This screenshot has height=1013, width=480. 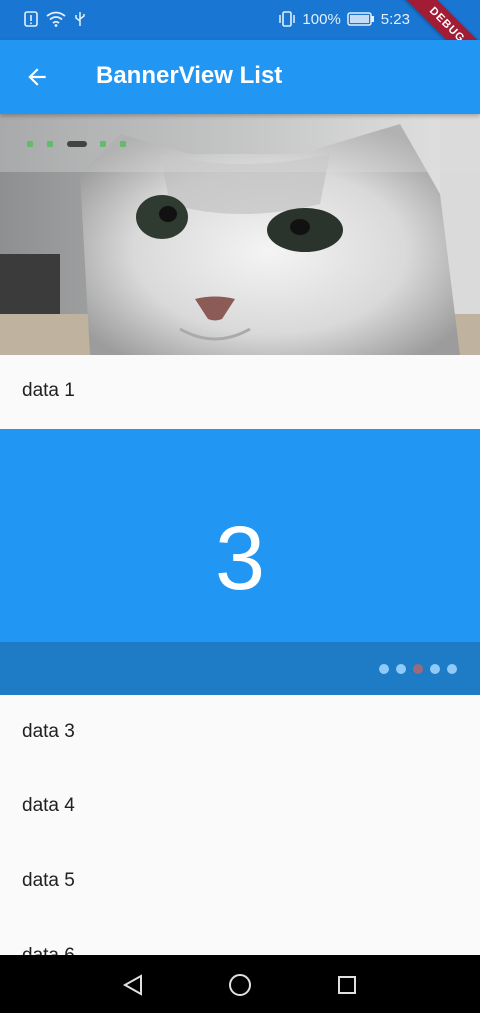 I want to click on page-title: BannerView List, so click(x=189, y=75).